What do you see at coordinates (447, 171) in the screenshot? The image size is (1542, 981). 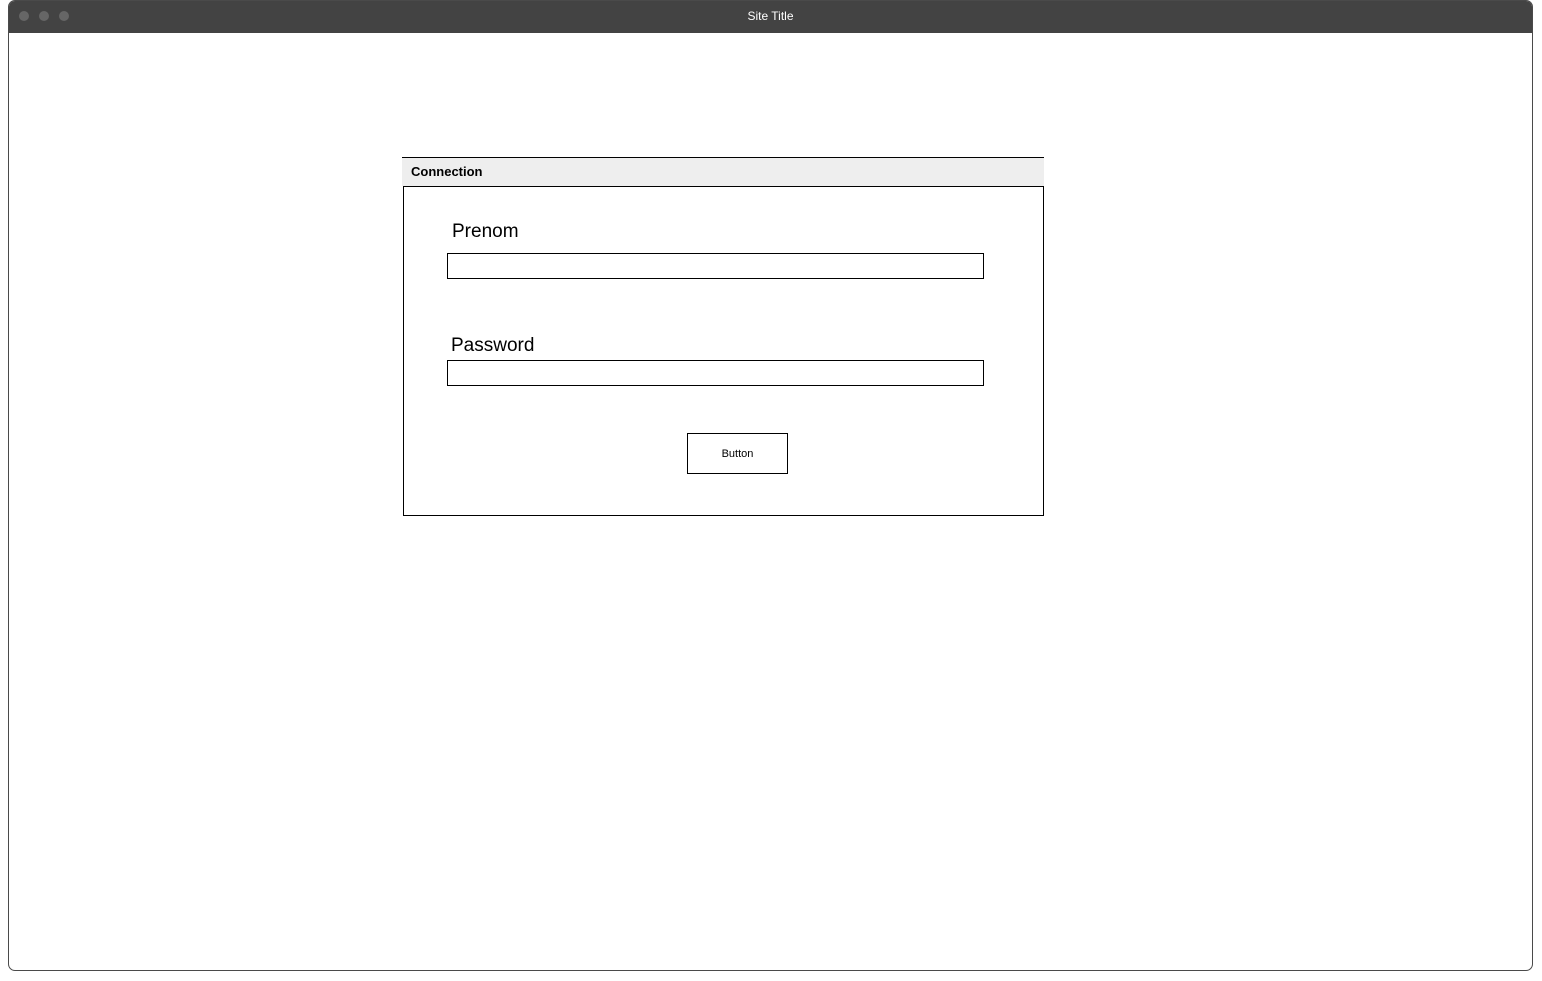 I see `connection-panel-title: Connection` at bounding box center [447, 171].